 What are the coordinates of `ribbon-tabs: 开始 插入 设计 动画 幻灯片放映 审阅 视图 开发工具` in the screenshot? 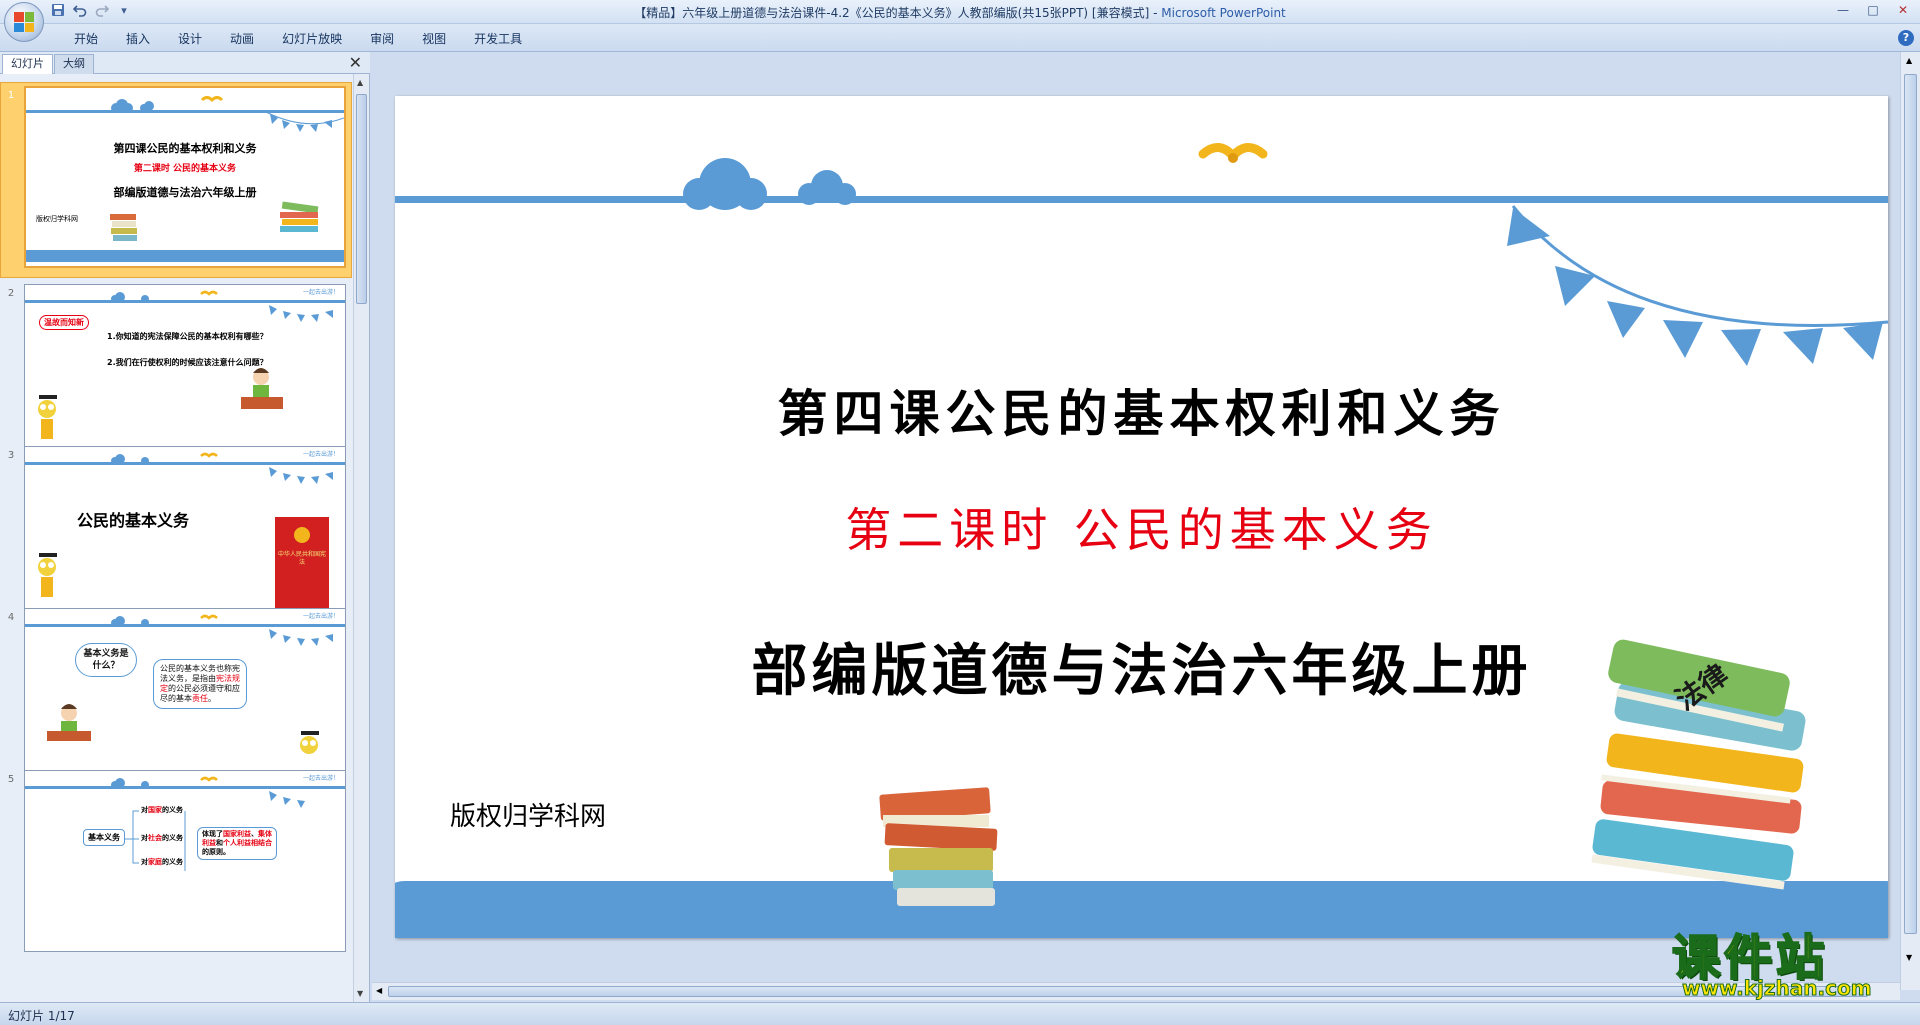 It's located at (298, 39).